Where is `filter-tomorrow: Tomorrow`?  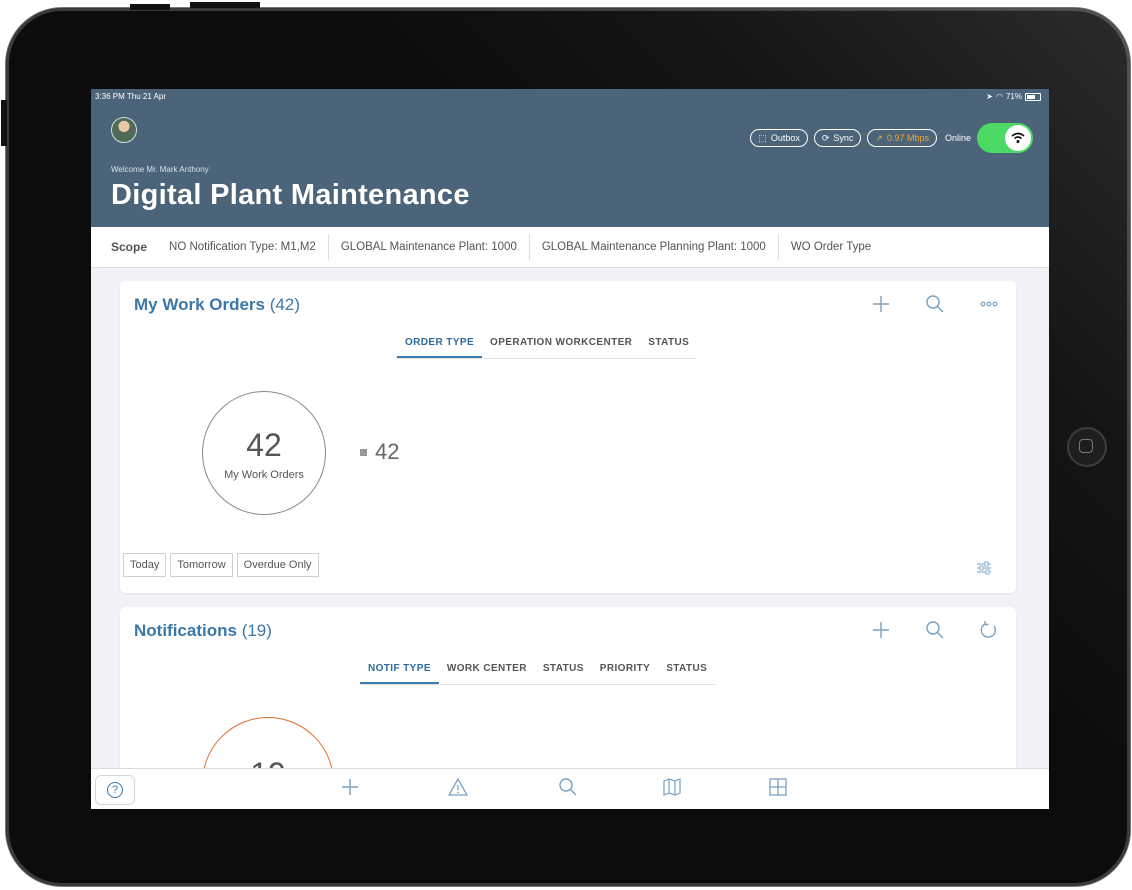 filter-tomorrow: Tomorrow is located at coordinates (201, 565).